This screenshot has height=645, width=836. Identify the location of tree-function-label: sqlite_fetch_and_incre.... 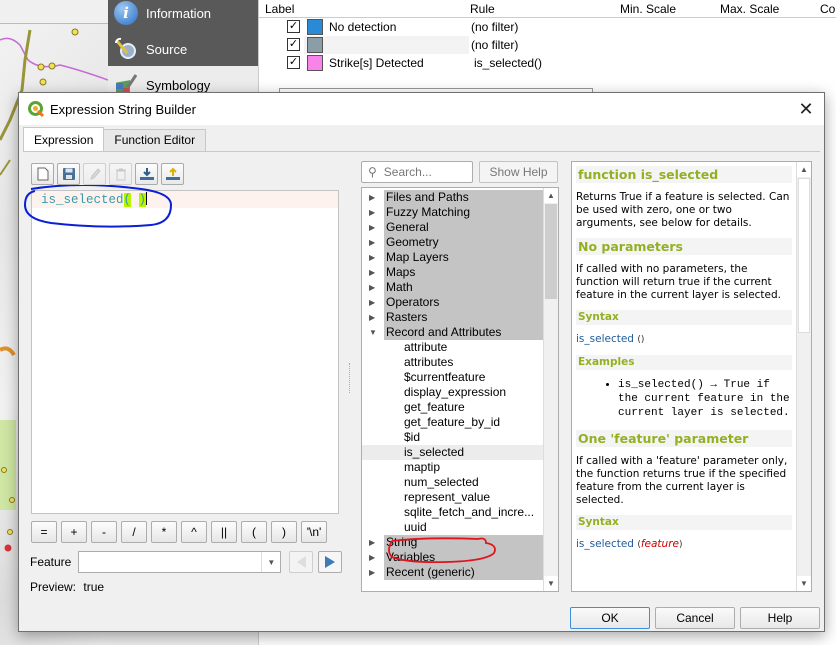
(469, 512).